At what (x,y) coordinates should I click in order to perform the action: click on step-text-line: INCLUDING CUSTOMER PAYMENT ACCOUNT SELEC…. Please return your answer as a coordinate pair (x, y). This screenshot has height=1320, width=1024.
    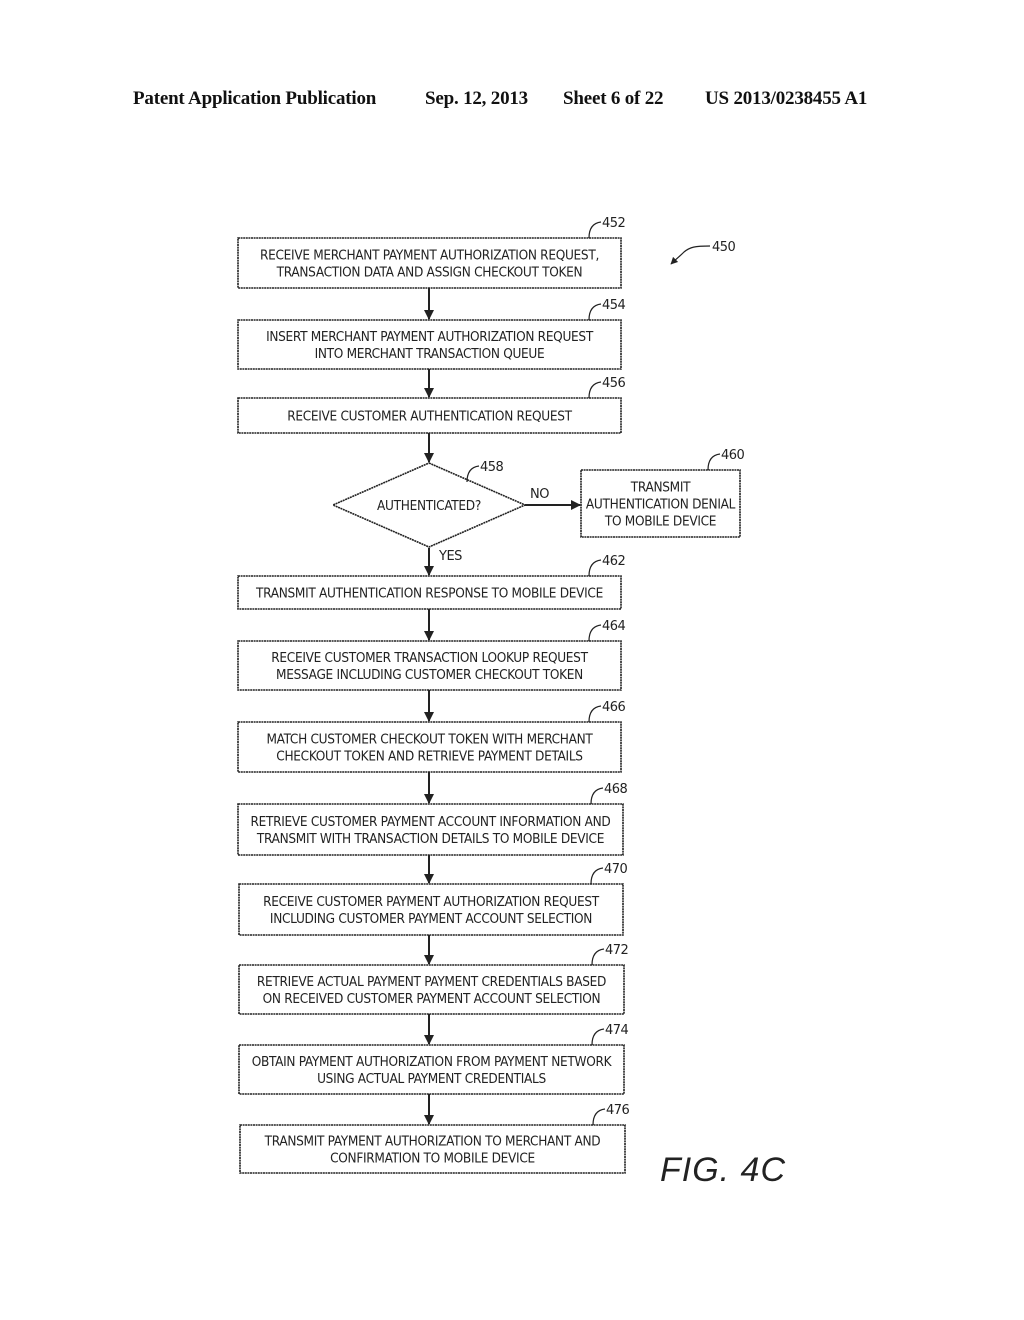
    Looking at the image, I should click on (431, 919).